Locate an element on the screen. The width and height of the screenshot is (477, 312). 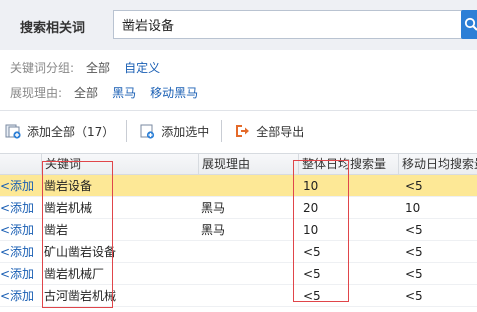
search-input is located at coordinates (288, 24).